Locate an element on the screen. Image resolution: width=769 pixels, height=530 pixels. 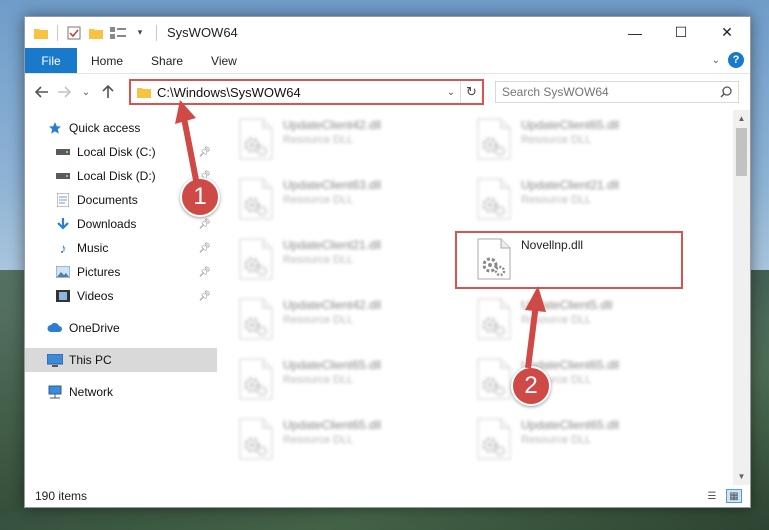
properties-icon is located at coordinates (74, 33).